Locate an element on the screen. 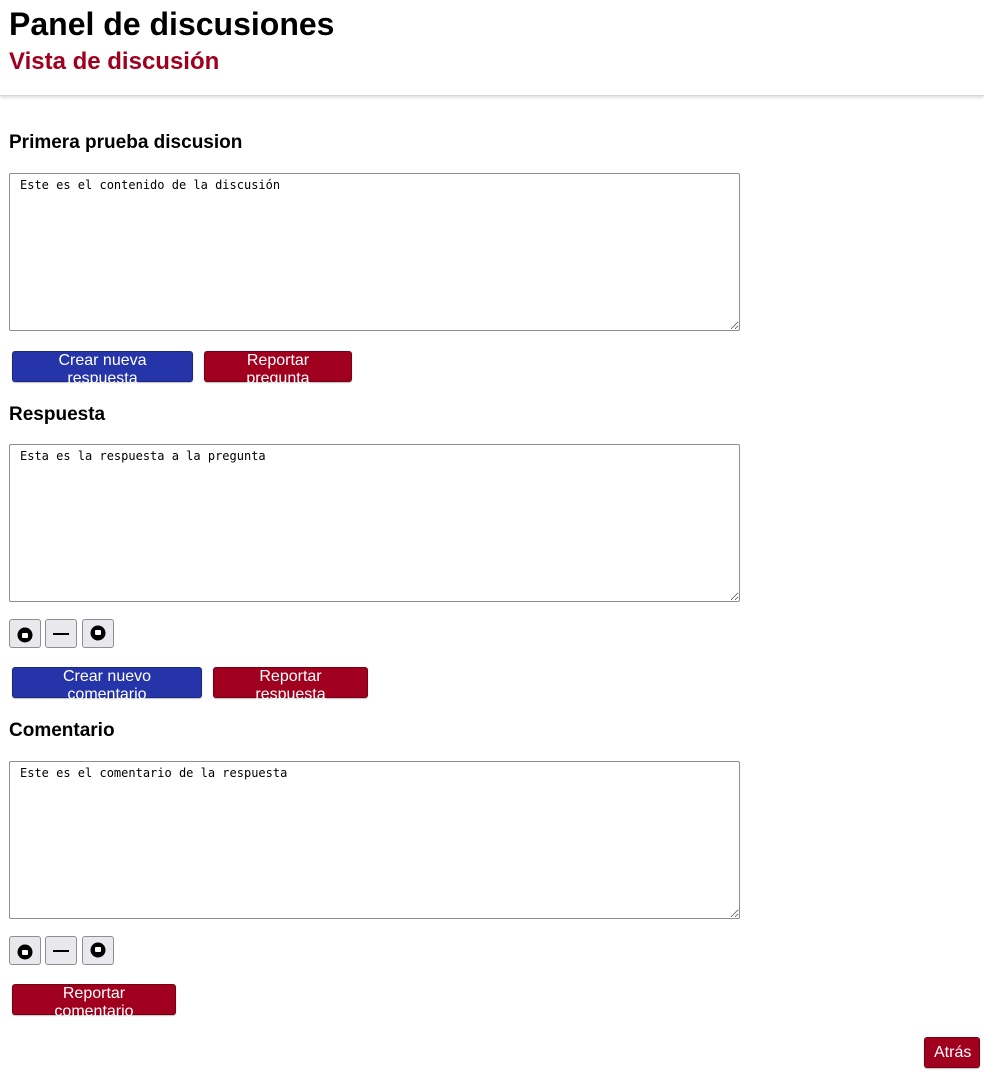  answer-neutral-button is located at coordinates (61, 633).